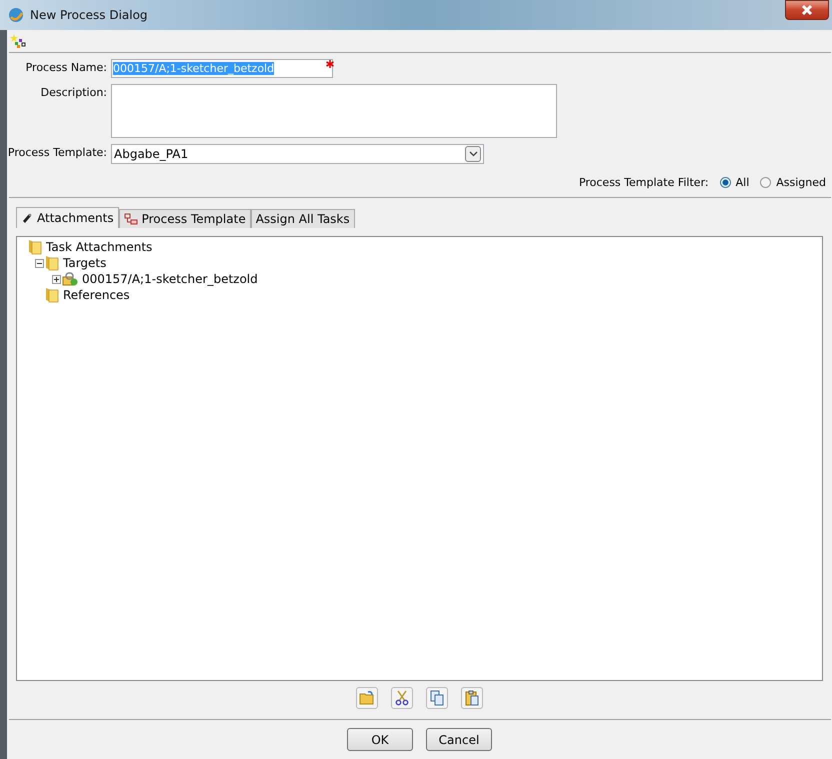  What do you see at coordinates (334, 111) in the screenshot?
I see `description-field` at bounding box center [334, 111].